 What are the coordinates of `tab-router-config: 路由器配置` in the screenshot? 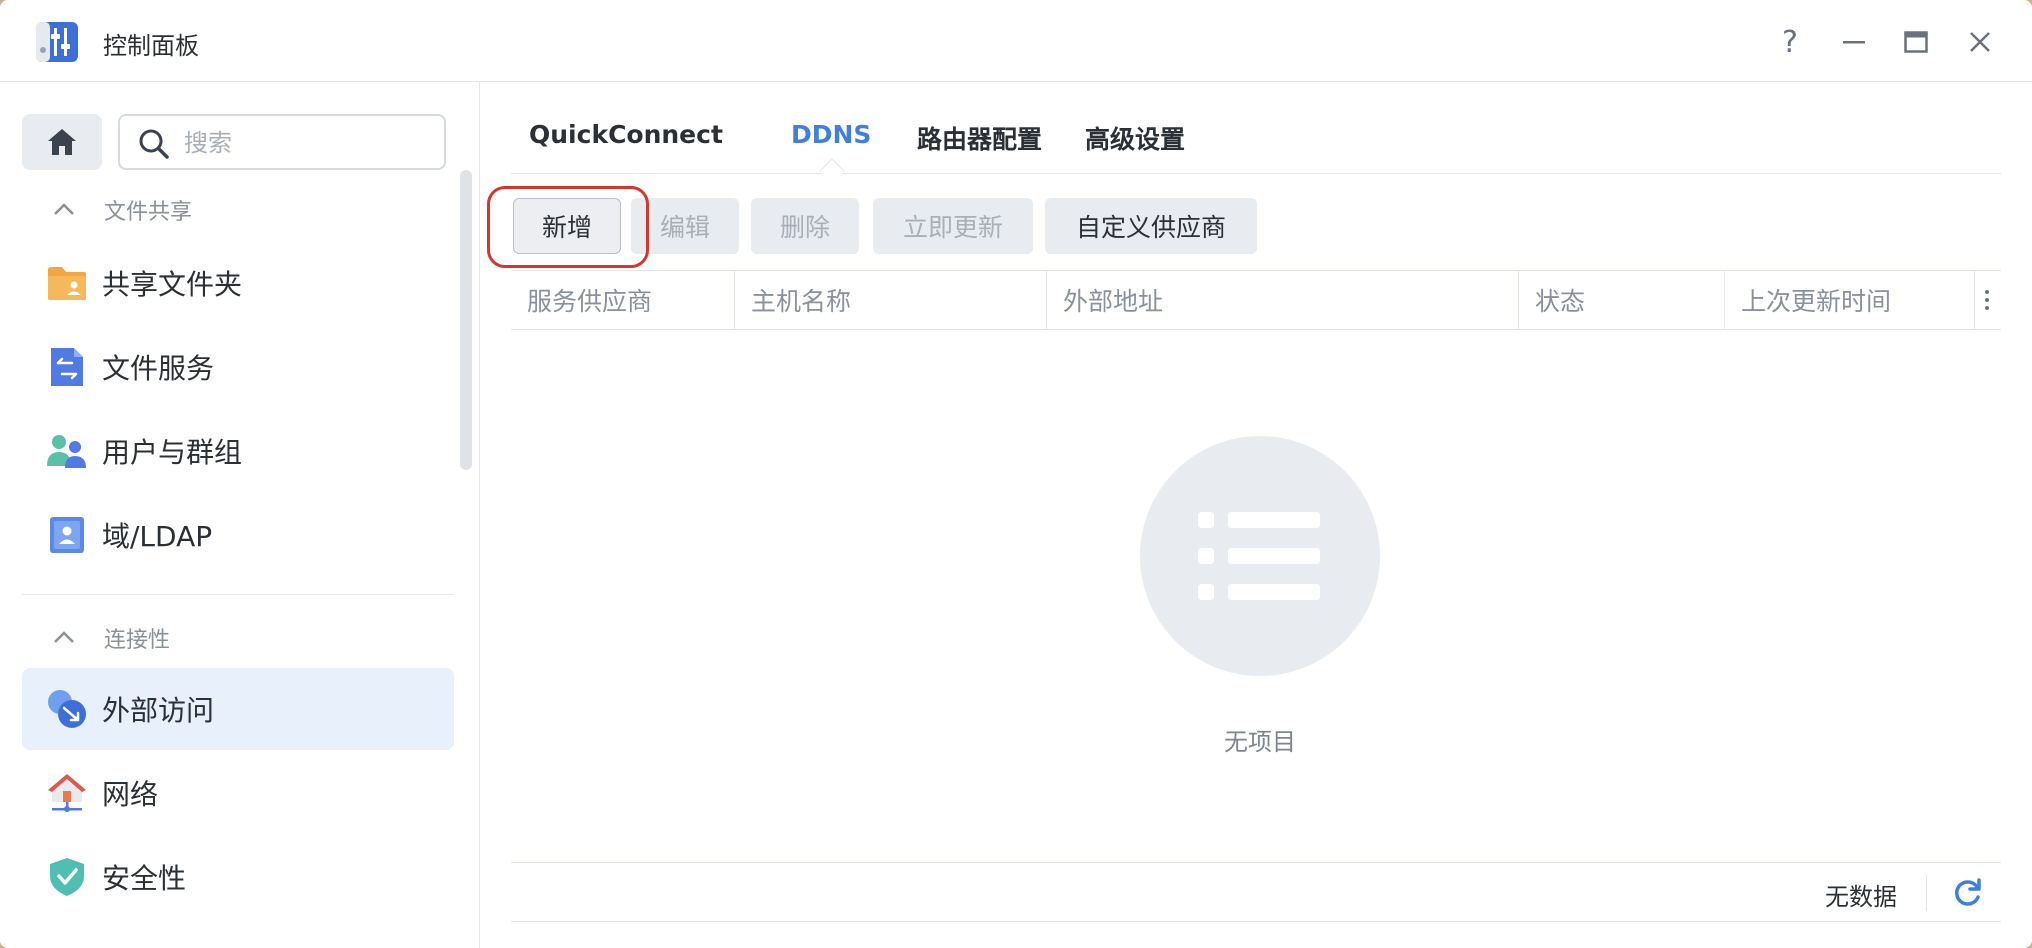 It's located at (979, 138).